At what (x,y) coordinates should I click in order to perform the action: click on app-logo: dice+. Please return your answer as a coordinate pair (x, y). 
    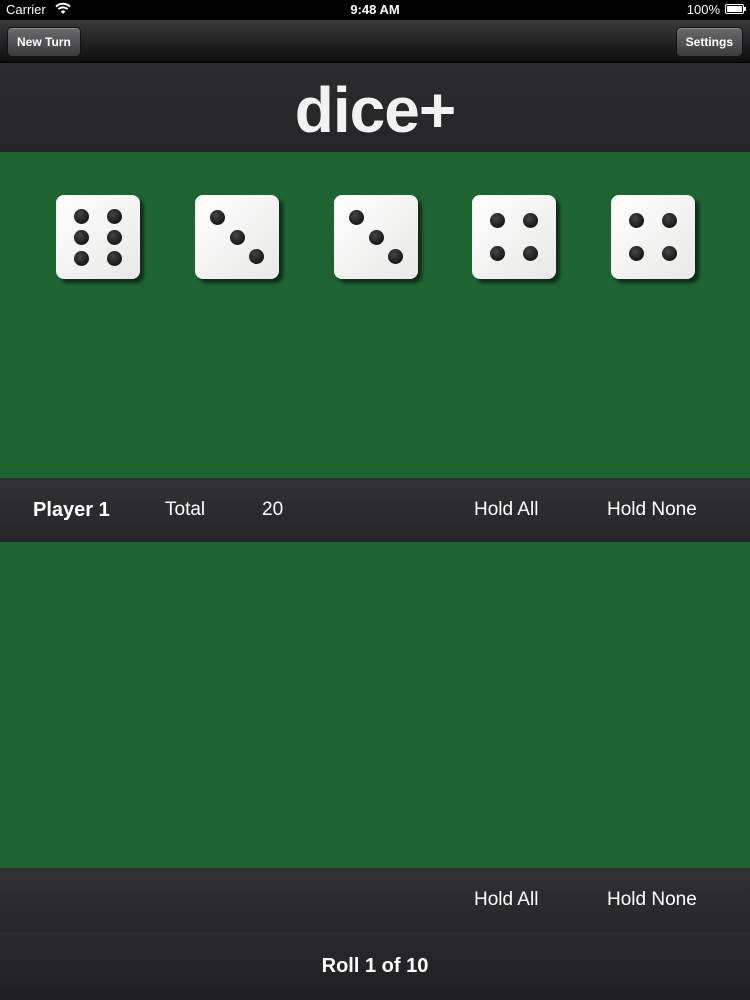
    Looking at the image, I should click on (375, 110).